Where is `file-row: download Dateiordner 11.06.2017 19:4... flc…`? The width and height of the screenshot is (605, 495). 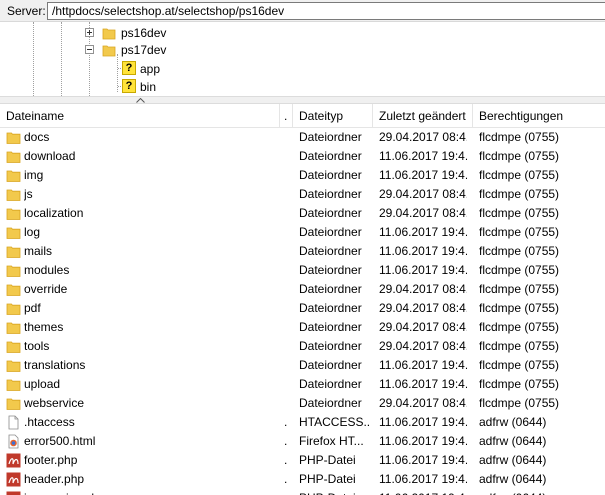 file-row: download Dateiordner 11.06.2017 19:4... flc… is located at coordinates (302, 156).